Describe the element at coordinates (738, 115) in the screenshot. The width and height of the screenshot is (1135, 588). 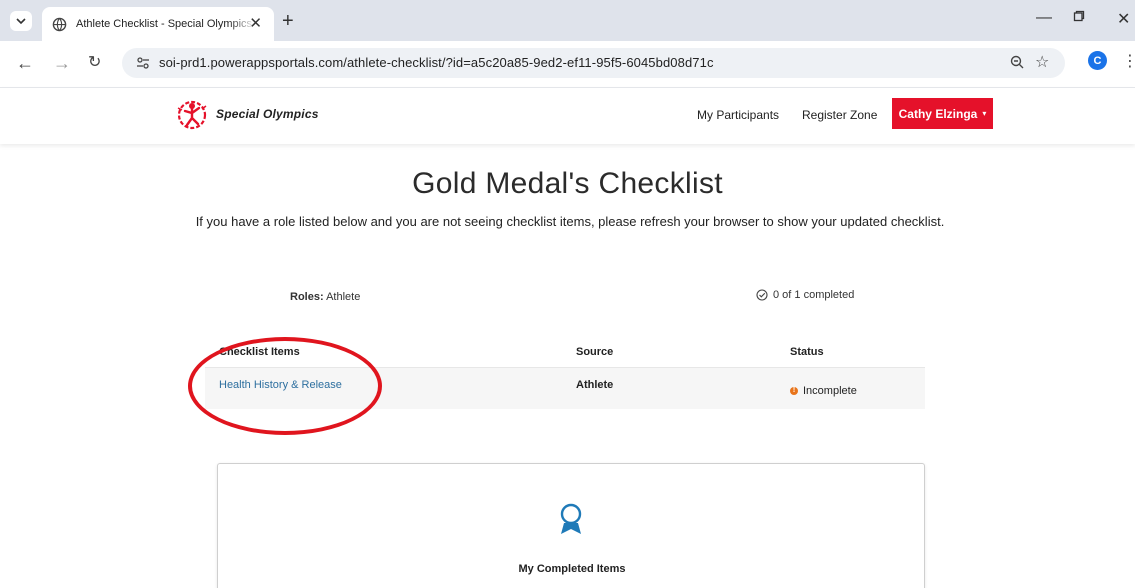
I see `nav-my-participants: My Participants` at that location.